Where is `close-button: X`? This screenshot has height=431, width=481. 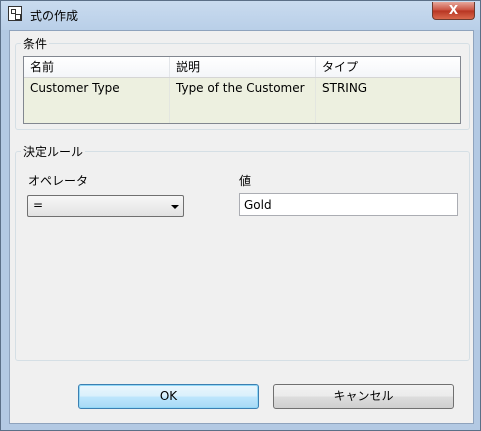
close-button: X is located at coordinates (453, 11).